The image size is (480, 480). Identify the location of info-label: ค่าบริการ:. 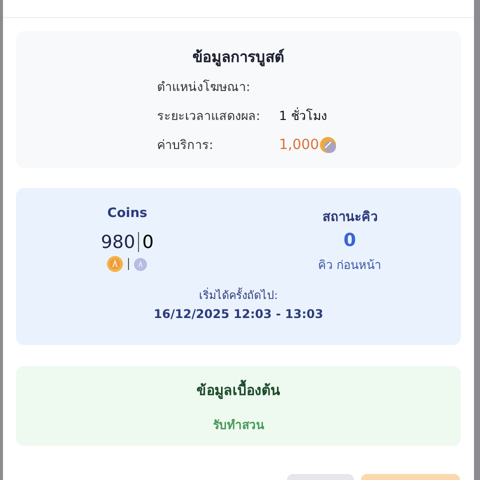
(185, 145).